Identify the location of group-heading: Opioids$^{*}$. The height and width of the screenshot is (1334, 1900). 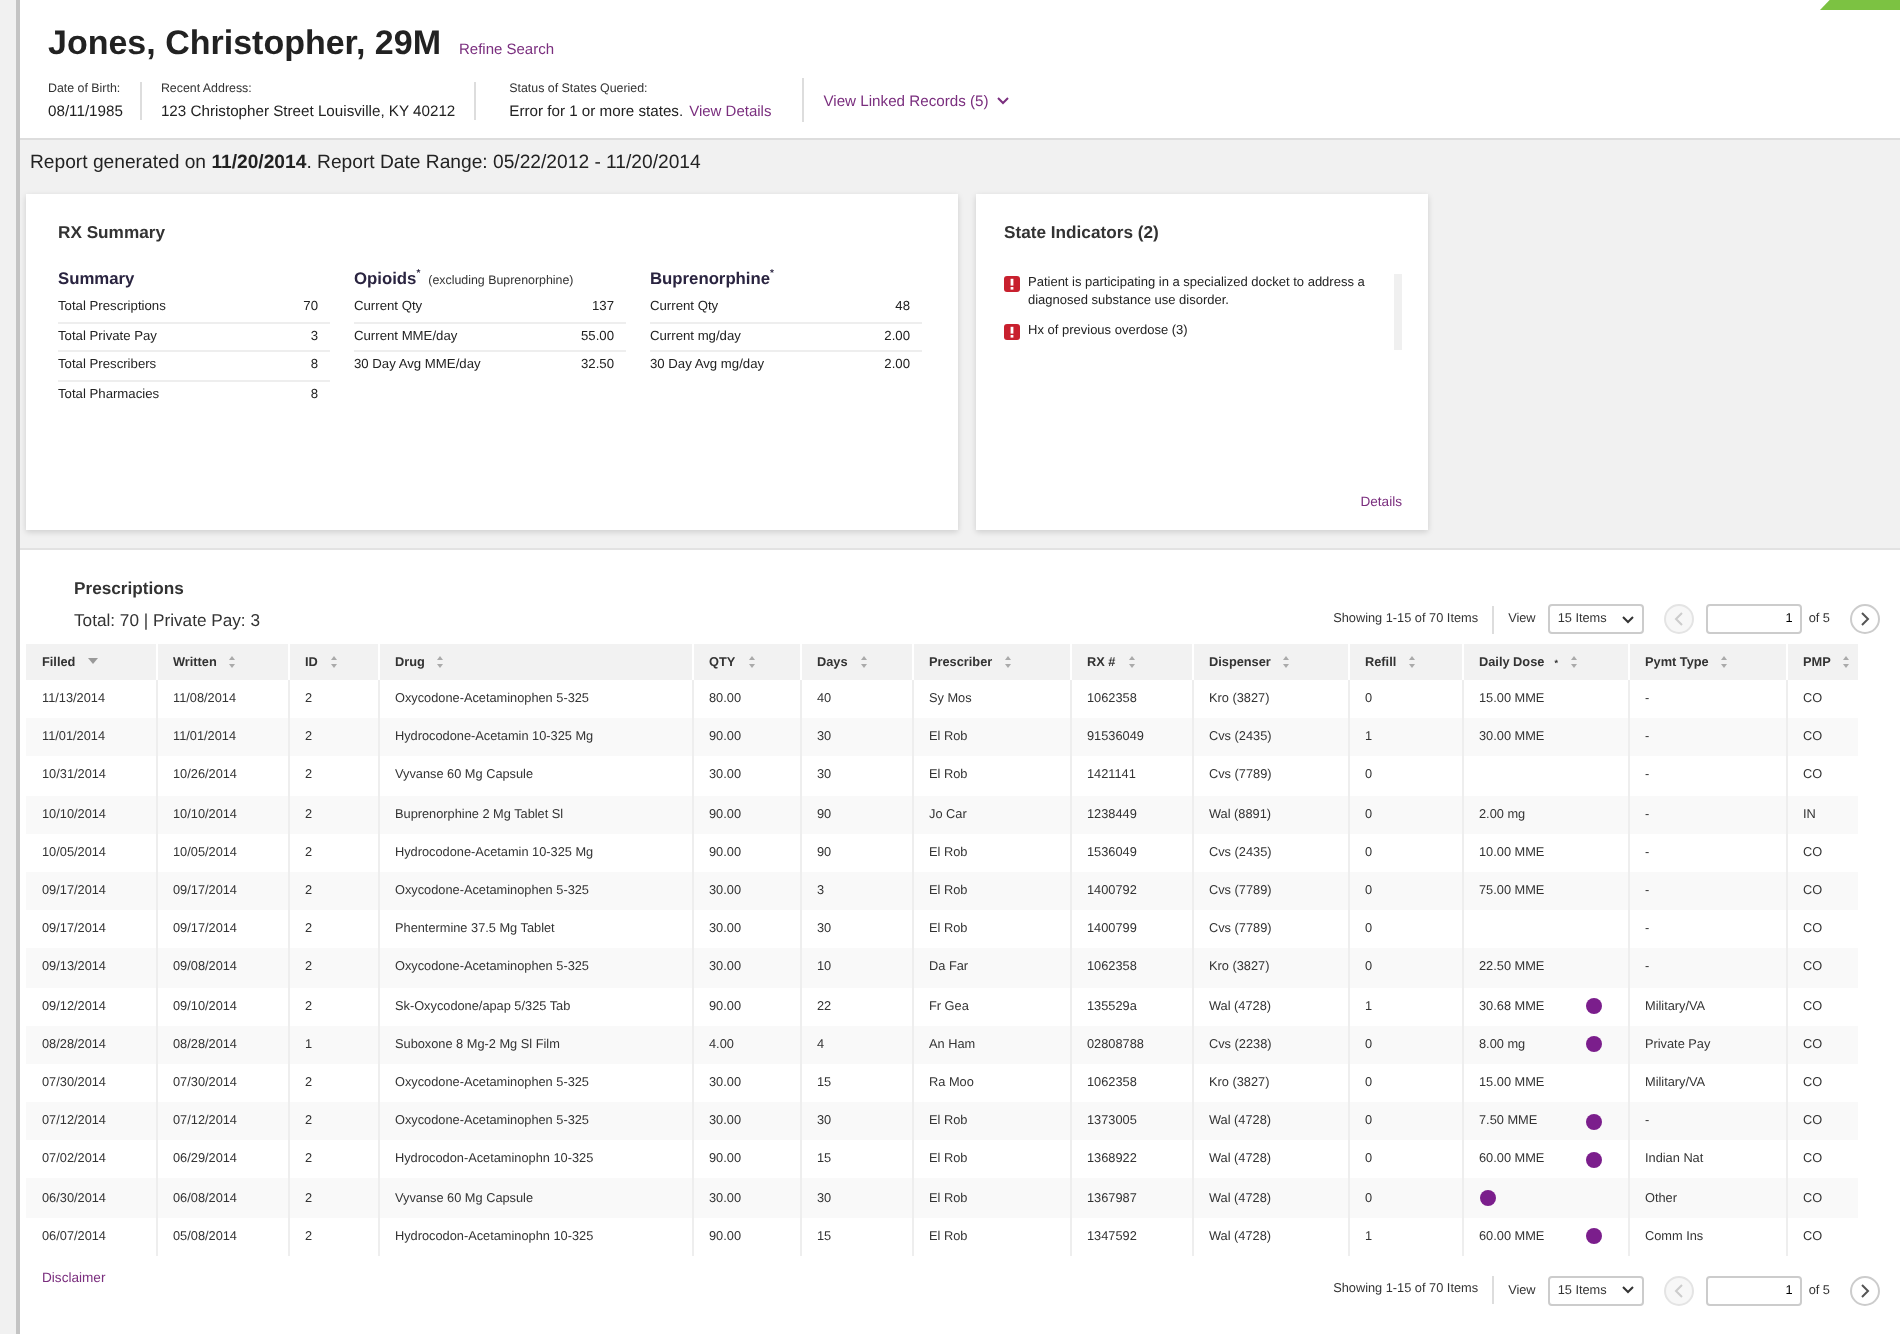
(387, 278).